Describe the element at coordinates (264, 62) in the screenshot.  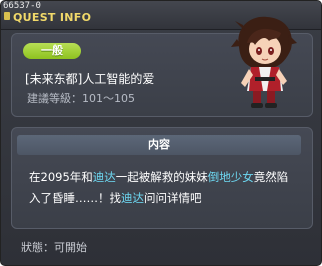
I see `npc-portrait-icon` at that location.